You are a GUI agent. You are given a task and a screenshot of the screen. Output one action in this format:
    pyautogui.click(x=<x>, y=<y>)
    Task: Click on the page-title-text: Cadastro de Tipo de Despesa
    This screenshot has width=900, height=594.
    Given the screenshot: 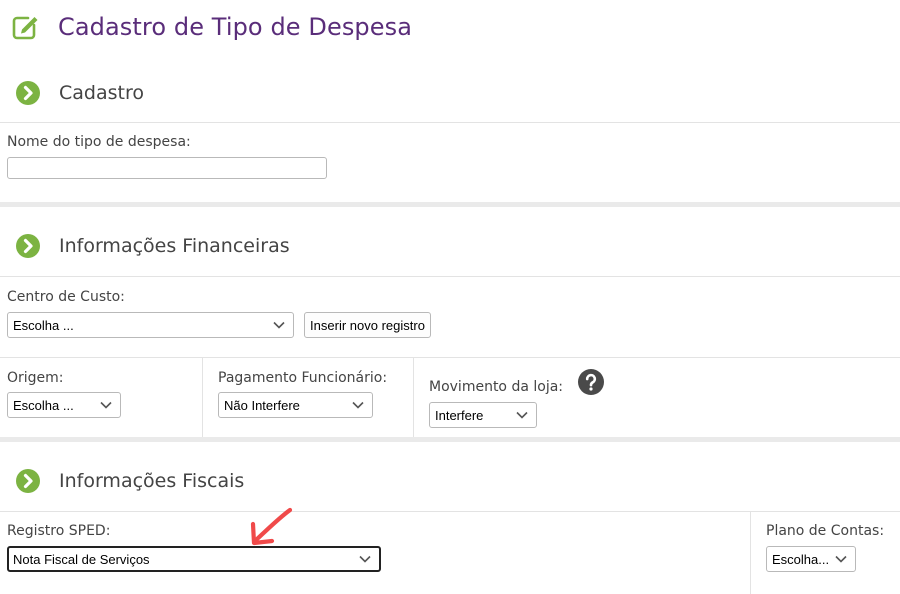 What is the action you would take?
    pyautogui.click(x=235, y=27)
    